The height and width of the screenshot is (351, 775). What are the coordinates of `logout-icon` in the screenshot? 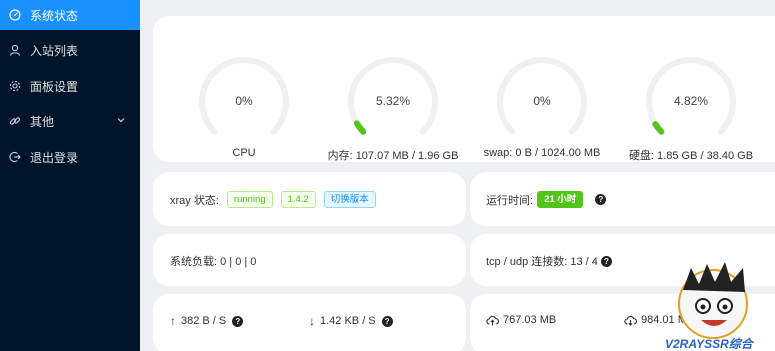 It's located at (15, 157).